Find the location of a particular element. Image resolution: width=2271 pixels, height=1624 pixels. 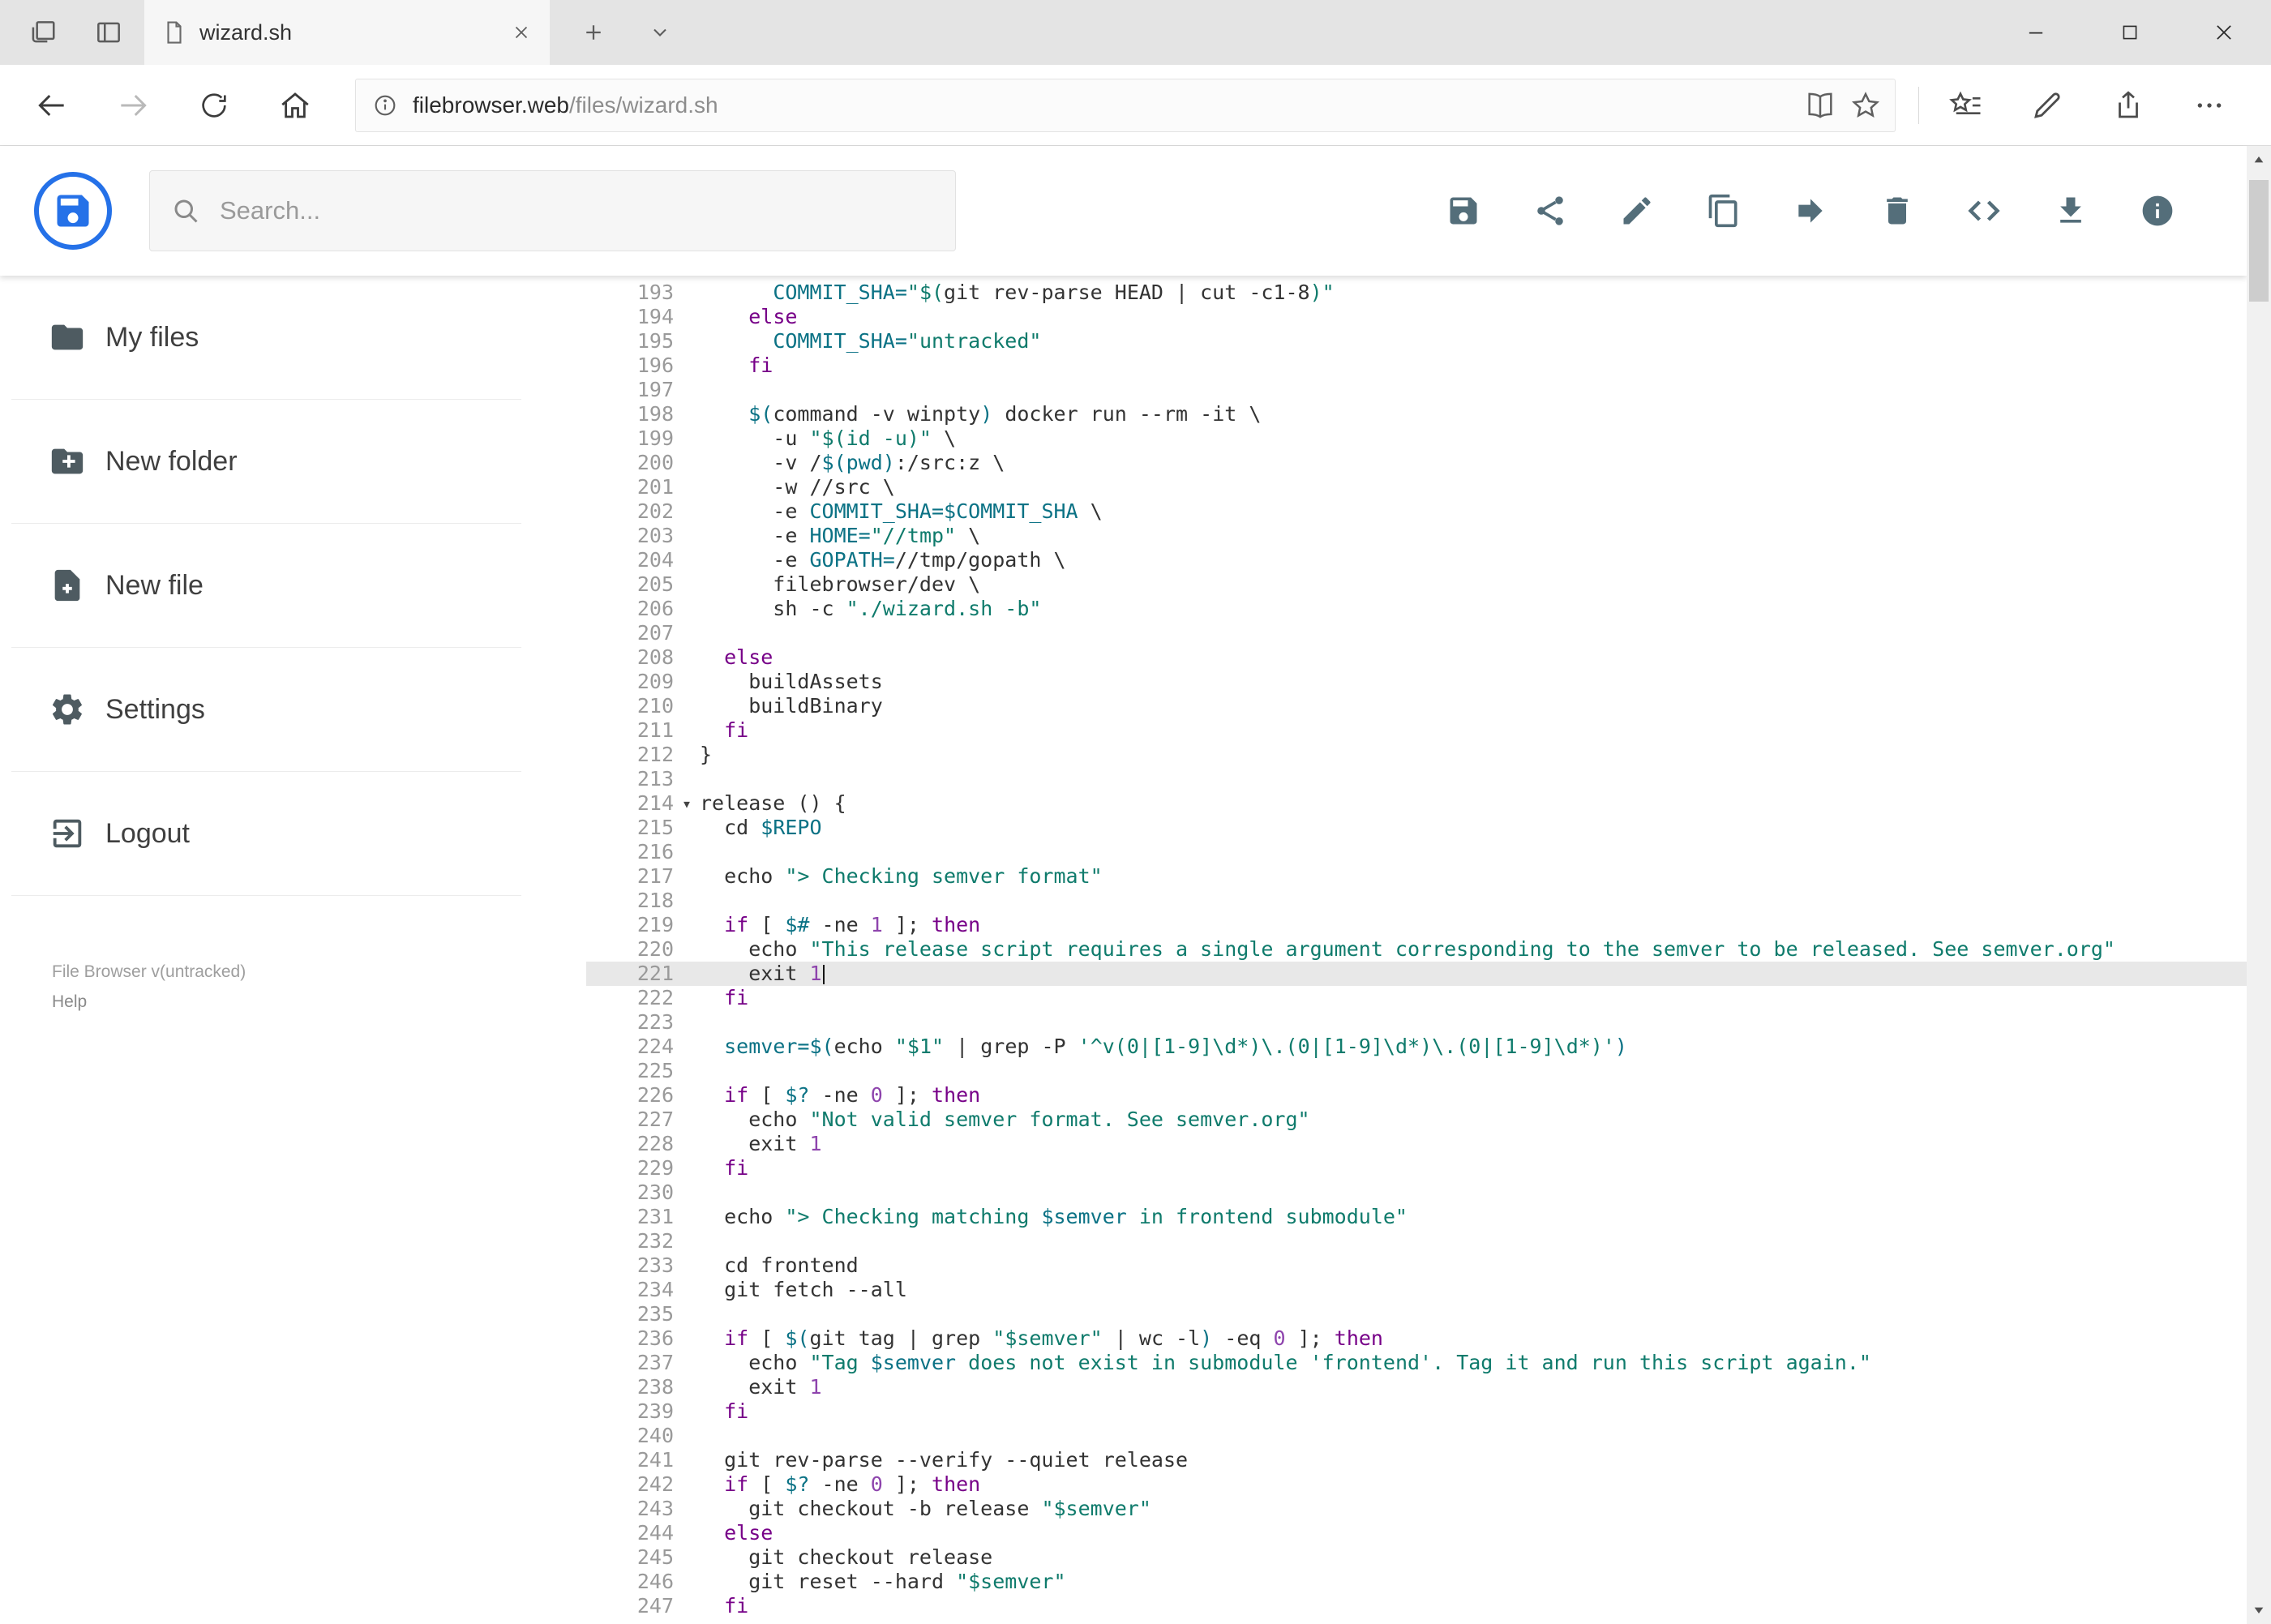

sidebar-item-new-file: New file is located at coordinates (266, 586).